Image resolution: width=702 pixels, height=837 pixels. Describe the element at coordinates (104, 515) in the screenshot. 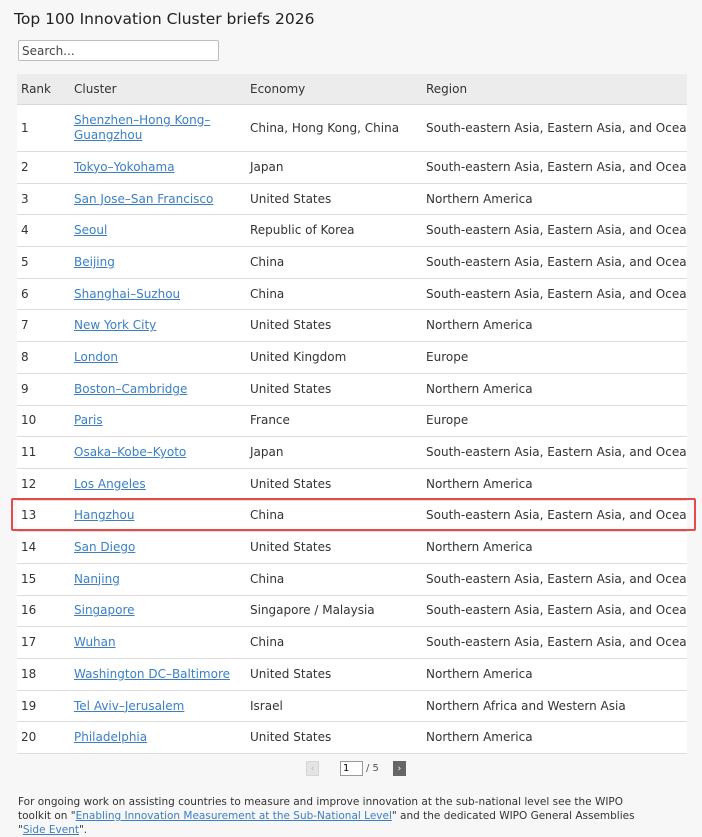

I see `cluster-link: Hangzhou` at that location.